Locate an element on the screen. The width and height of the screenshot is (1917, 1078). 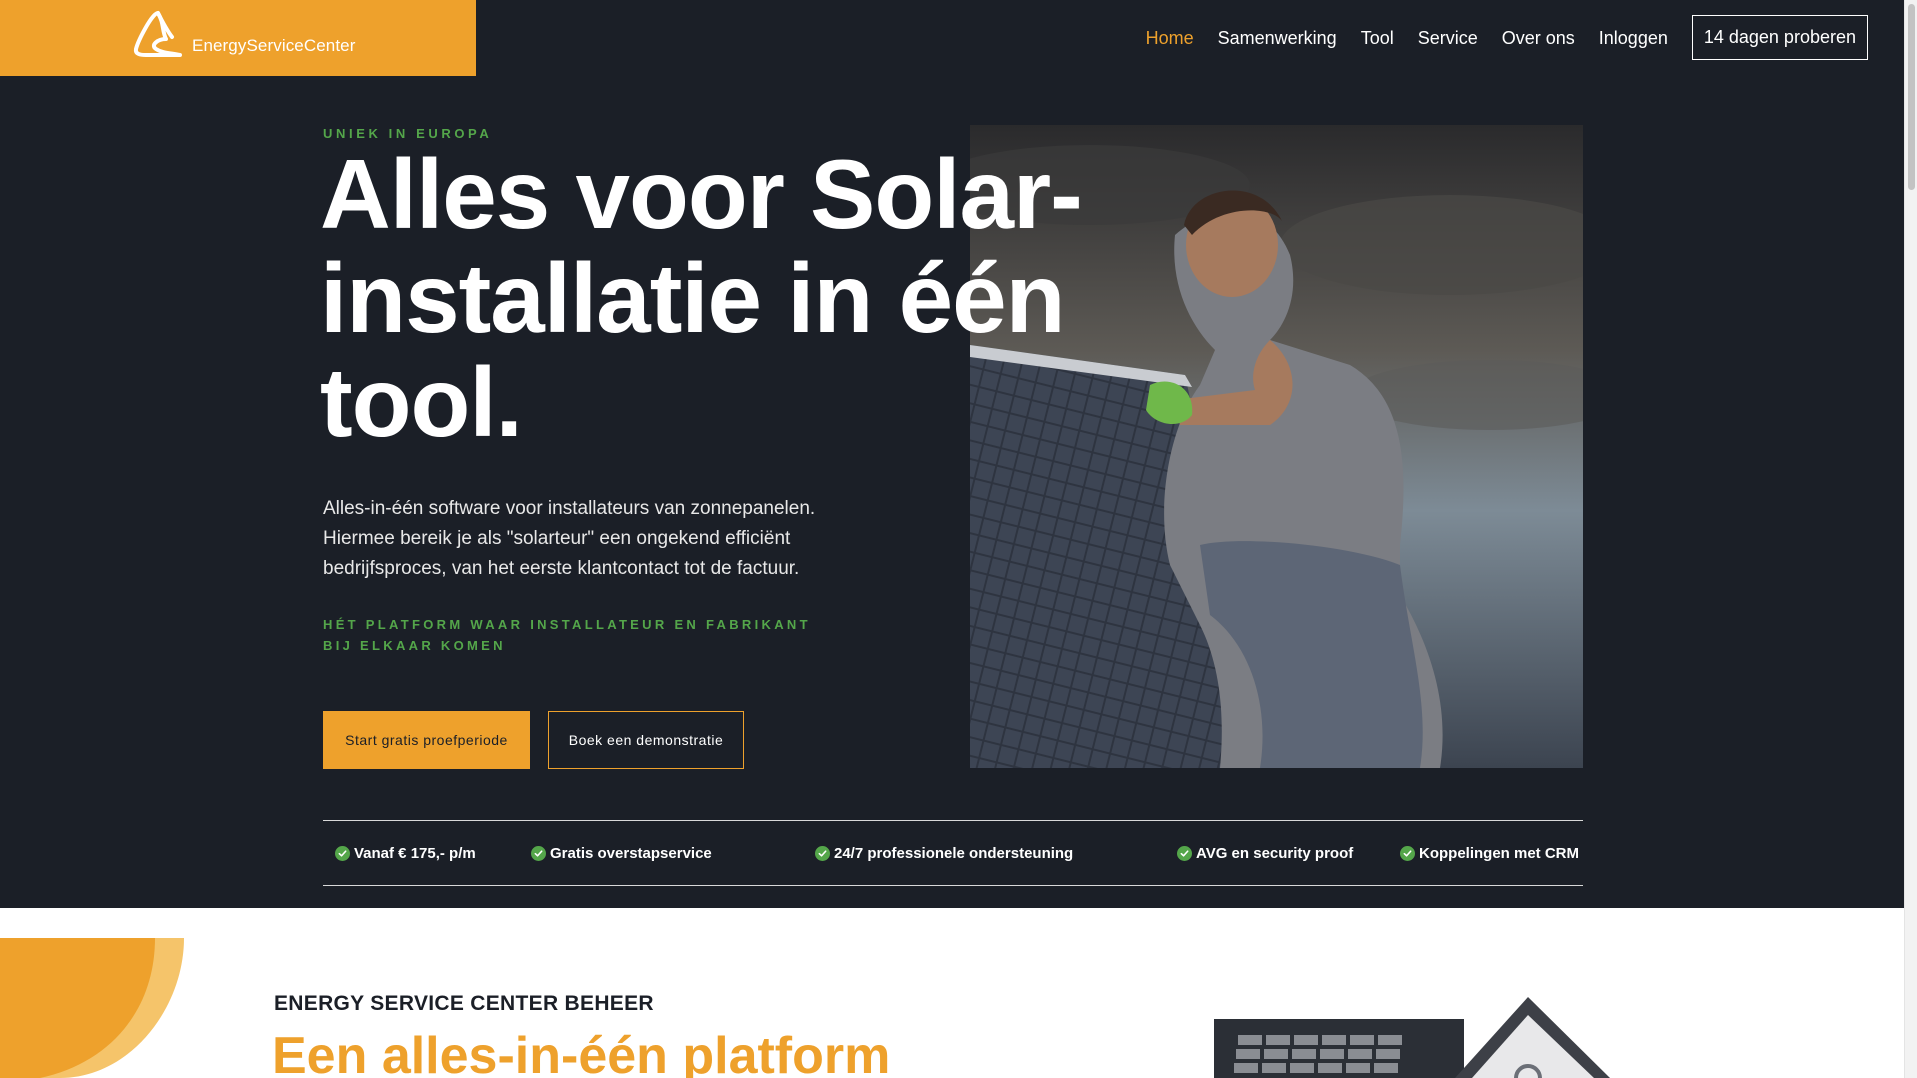
feature-item: Vanaf € 175,- p/m is located at coordinates (405, 853).